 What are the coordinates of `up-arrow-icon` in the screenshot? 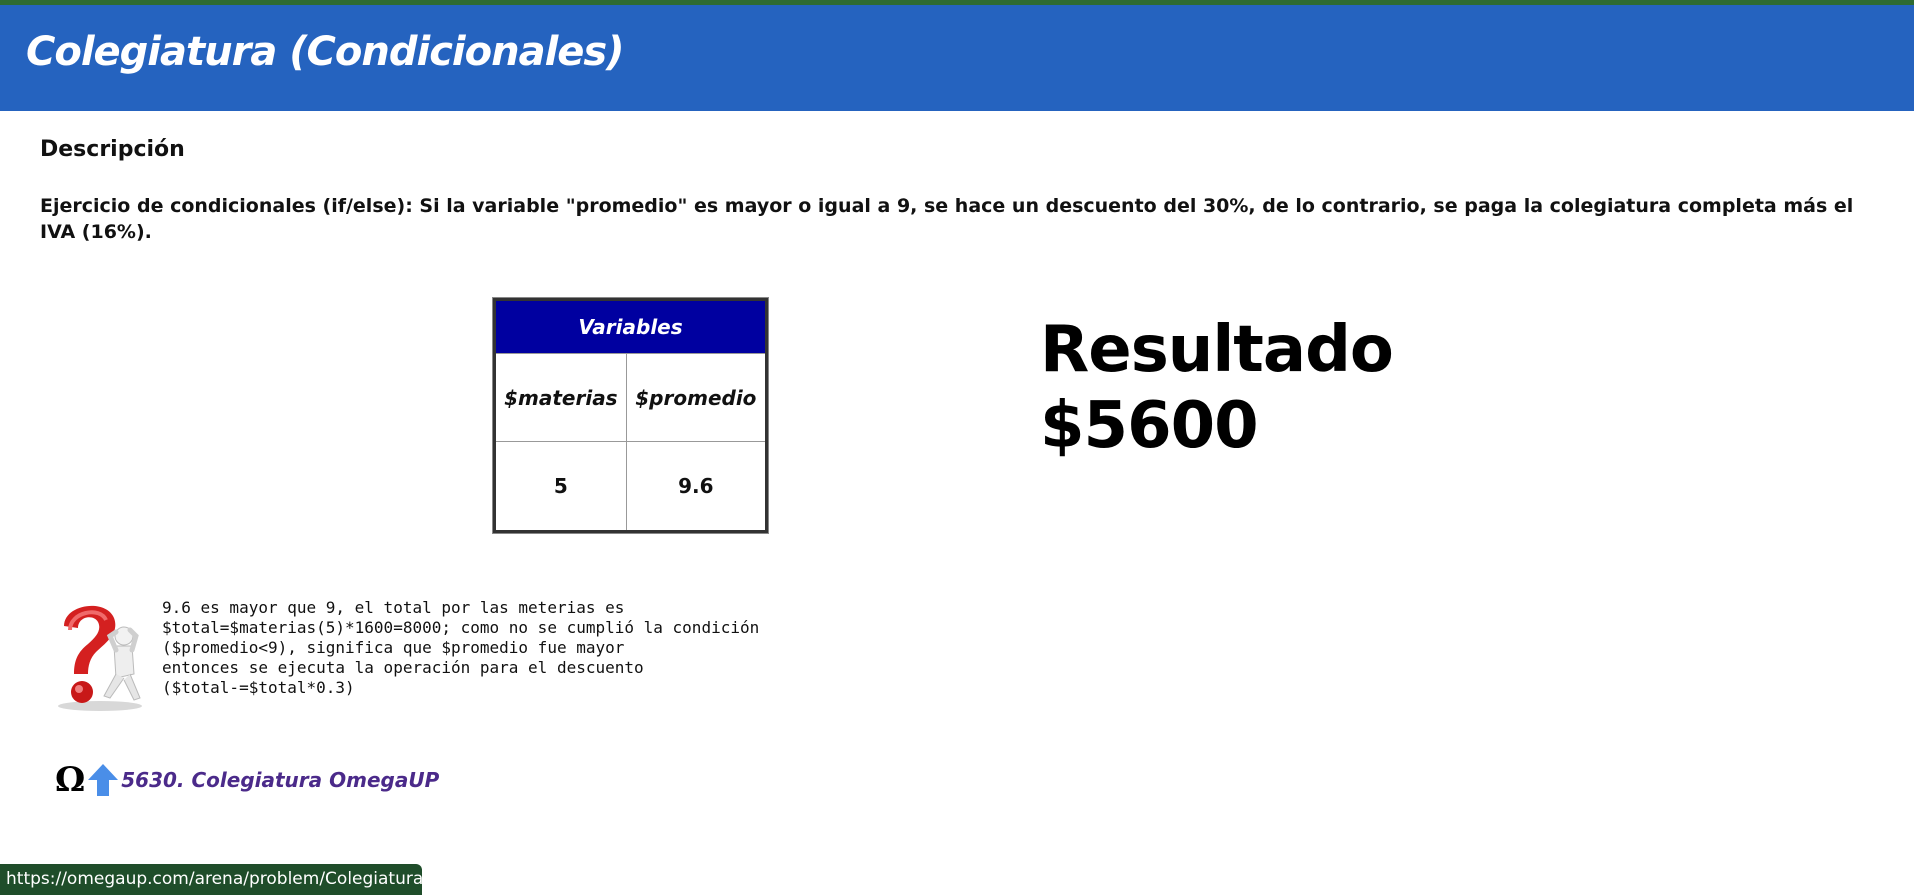 It's located at (103, 780).